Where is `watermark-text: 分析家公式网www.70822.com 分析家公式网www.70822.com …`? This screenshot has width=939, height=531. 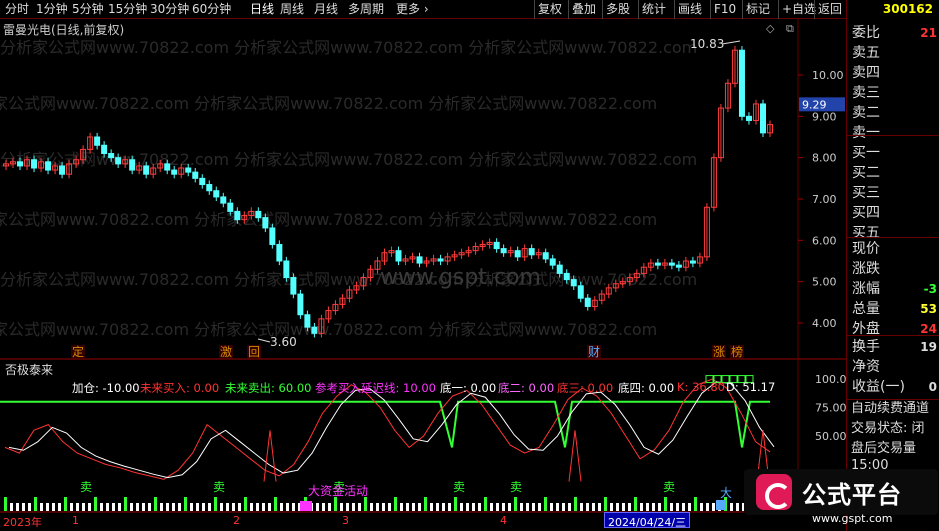
watermark-text: 分析家公式网www.70822.com 分析家公式网www.70822.com … is located at coordinates (348, 47).